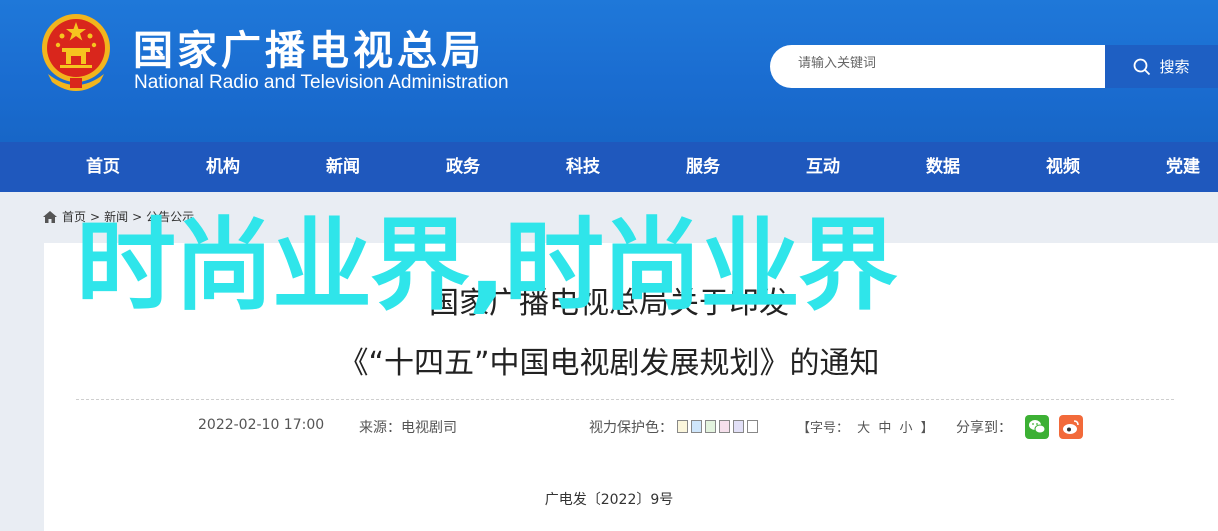 The image size is (1218, 531). What do you see at coordinates (1037, 427) in the screenshot?
I see `wechat-share-icon` at bounding box center [1037, 427].